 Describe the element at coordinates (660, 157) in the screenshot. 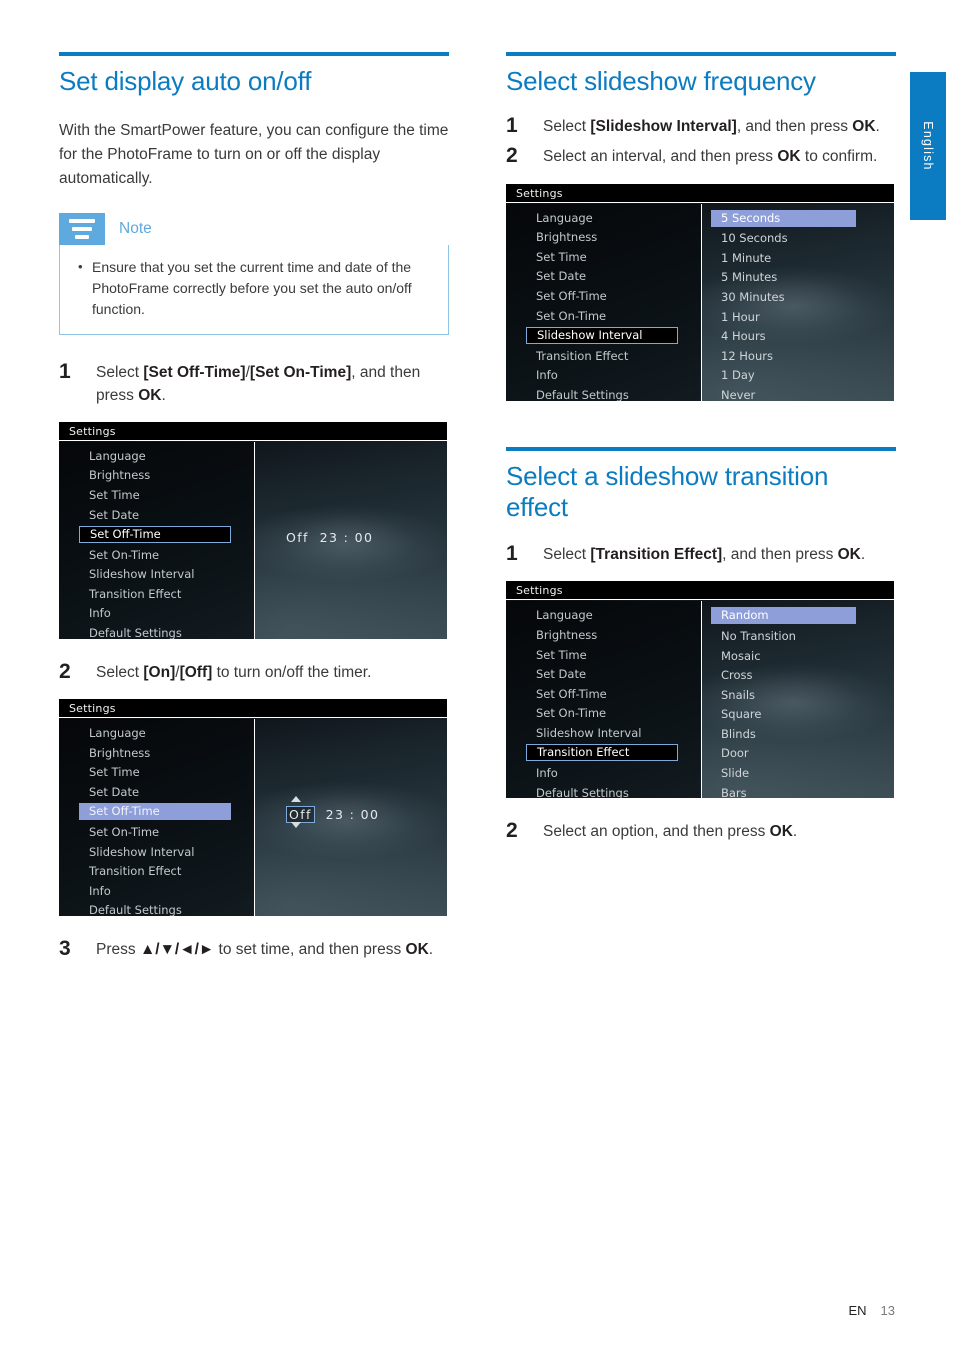

I see `step-text-a: Select an interval, and then press` at that location.